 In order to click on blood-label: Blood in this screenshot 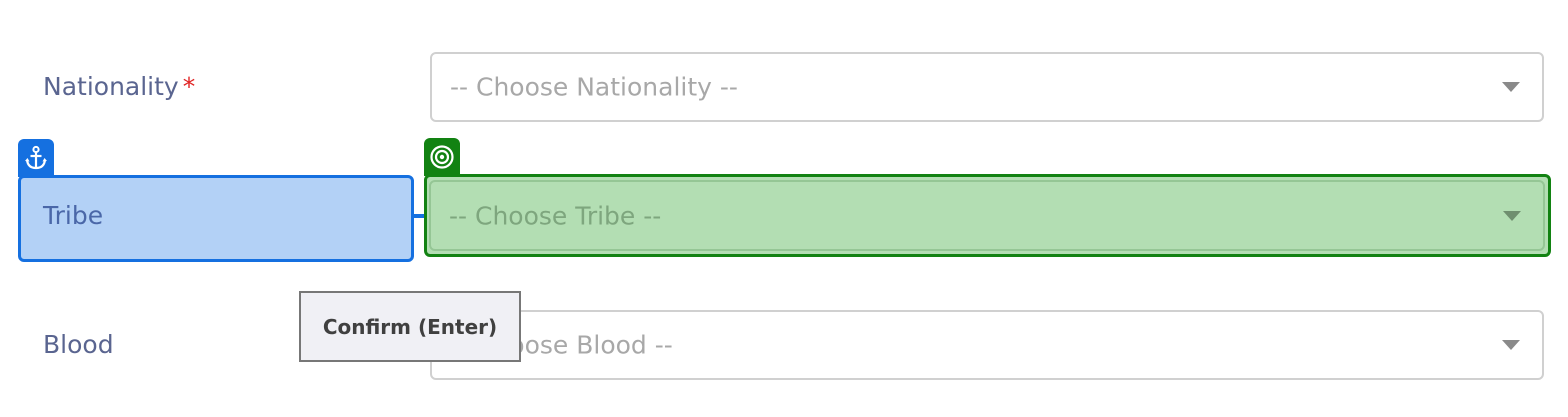, I will do `click(78, 344)`.